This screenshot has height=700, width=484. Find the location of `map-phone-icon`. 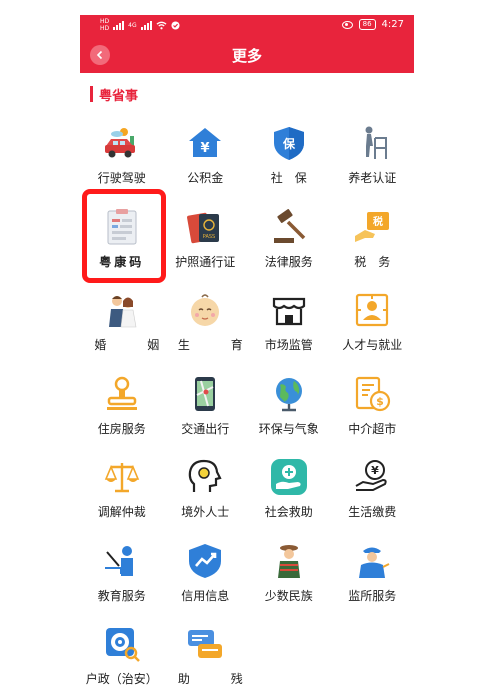

map-phone-icon is located at coordinates (205, 393).